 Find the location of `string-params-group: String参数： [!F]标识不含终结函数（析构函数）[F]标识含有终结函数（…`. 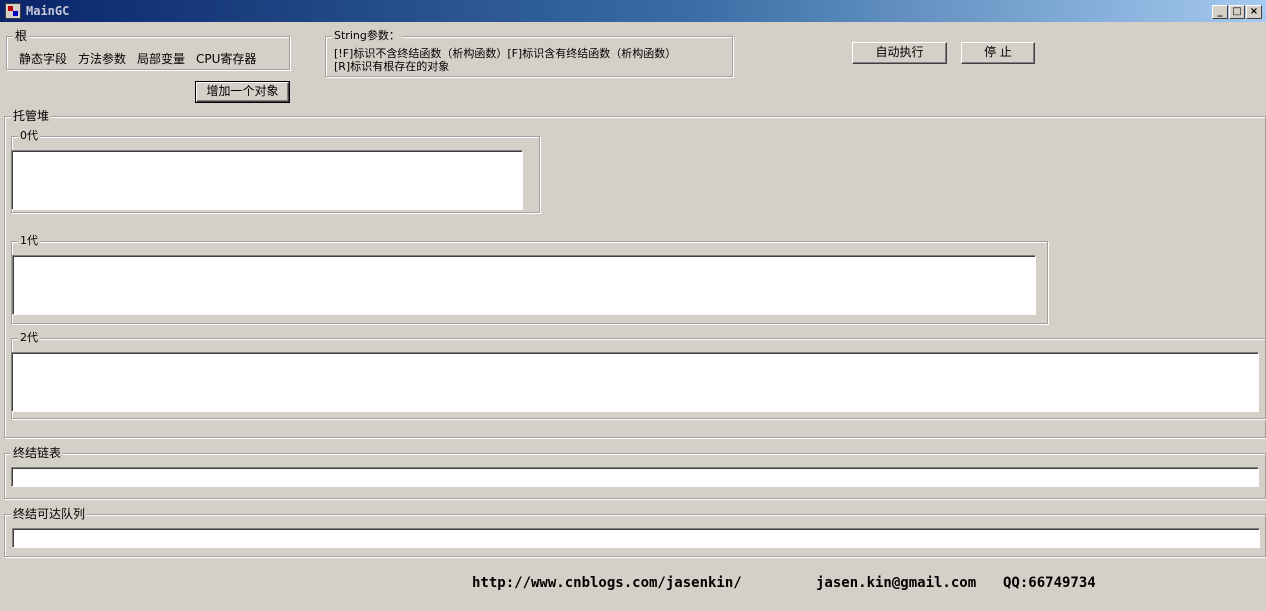

string-params-group: String参数： [!F]标识不含终结函数（析构函数）[F]标识含有终结函数（… is located at coordinates (529, 53).